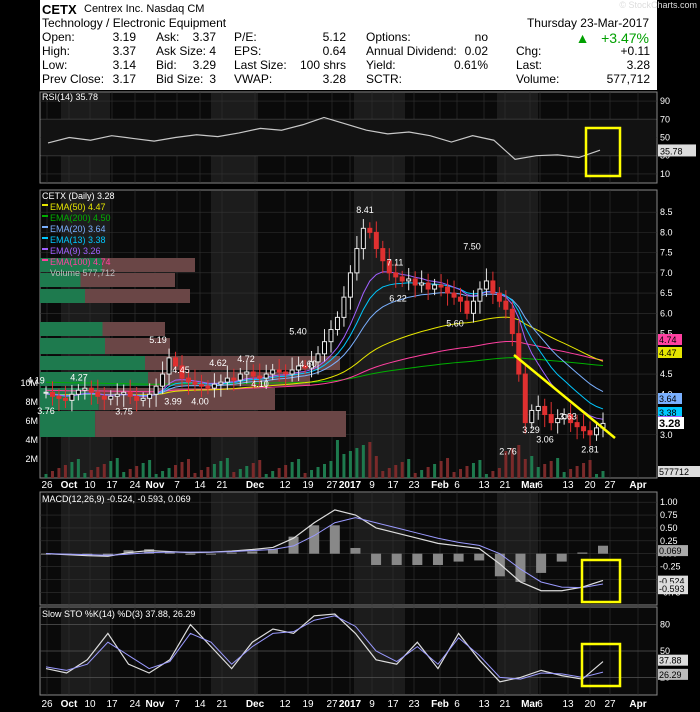 Image resolution: width=700 pixels, height=712 pixels. I want to click on volume-by-price-down, so click(133, 329).